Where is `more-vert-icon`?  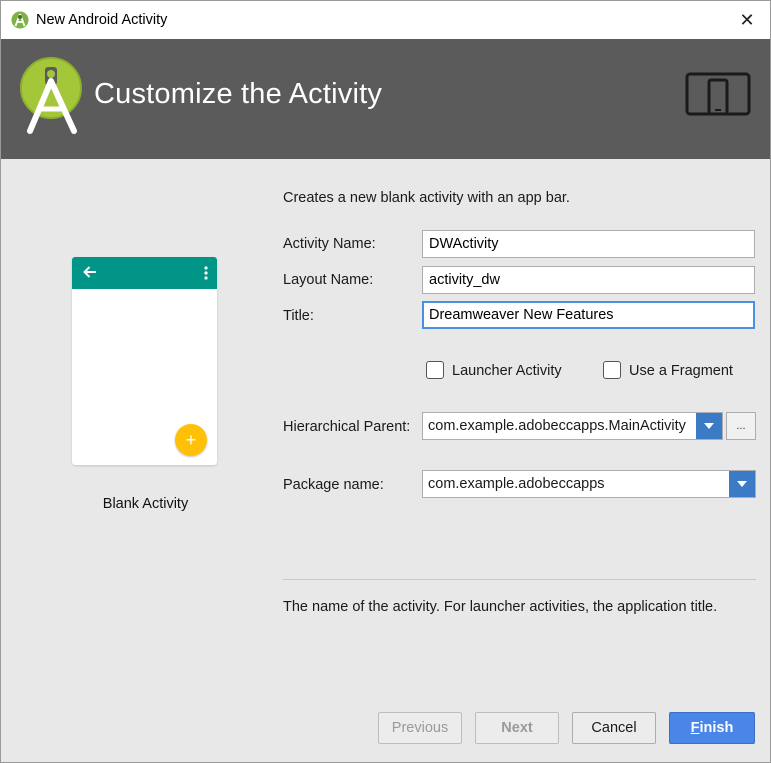 more-vert-icon is located at coordinates (206, 273).